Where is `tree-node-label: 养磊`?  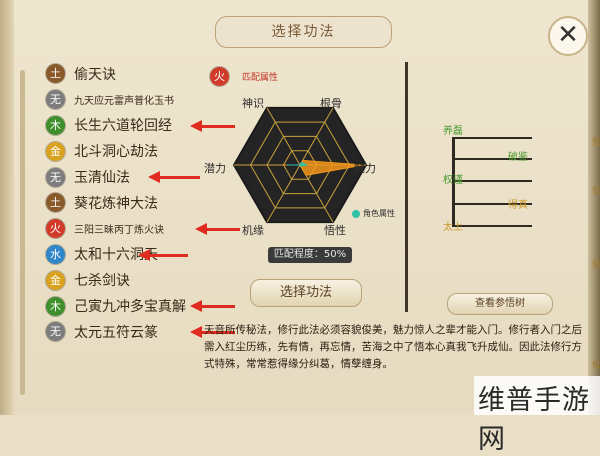
tree-node-label: 养磊 is located at coordinates (453, 129).